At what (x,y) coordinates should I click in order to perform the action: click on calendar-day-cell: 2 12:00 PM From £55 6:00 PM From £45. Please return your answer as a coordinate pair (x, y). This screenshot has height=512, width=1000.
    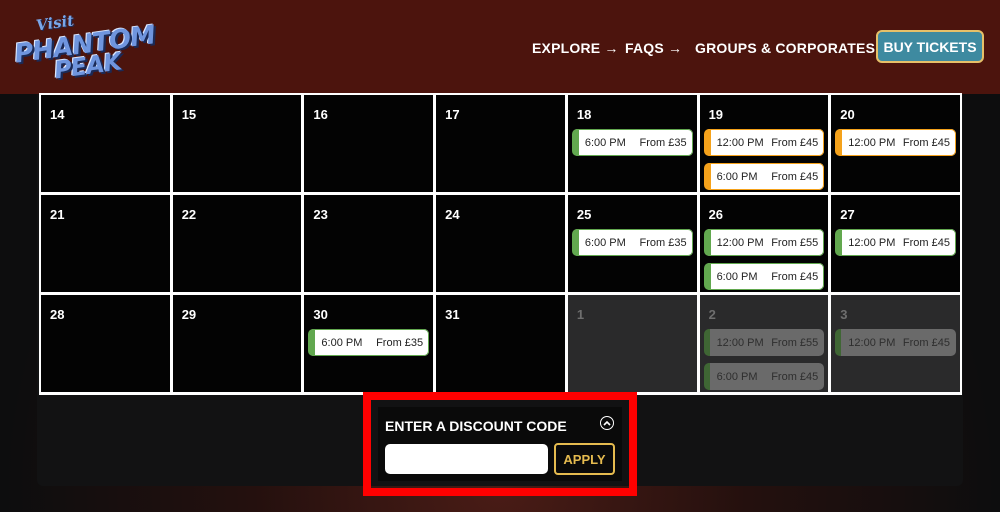
    Looking at the image, I should click on (764, 343).